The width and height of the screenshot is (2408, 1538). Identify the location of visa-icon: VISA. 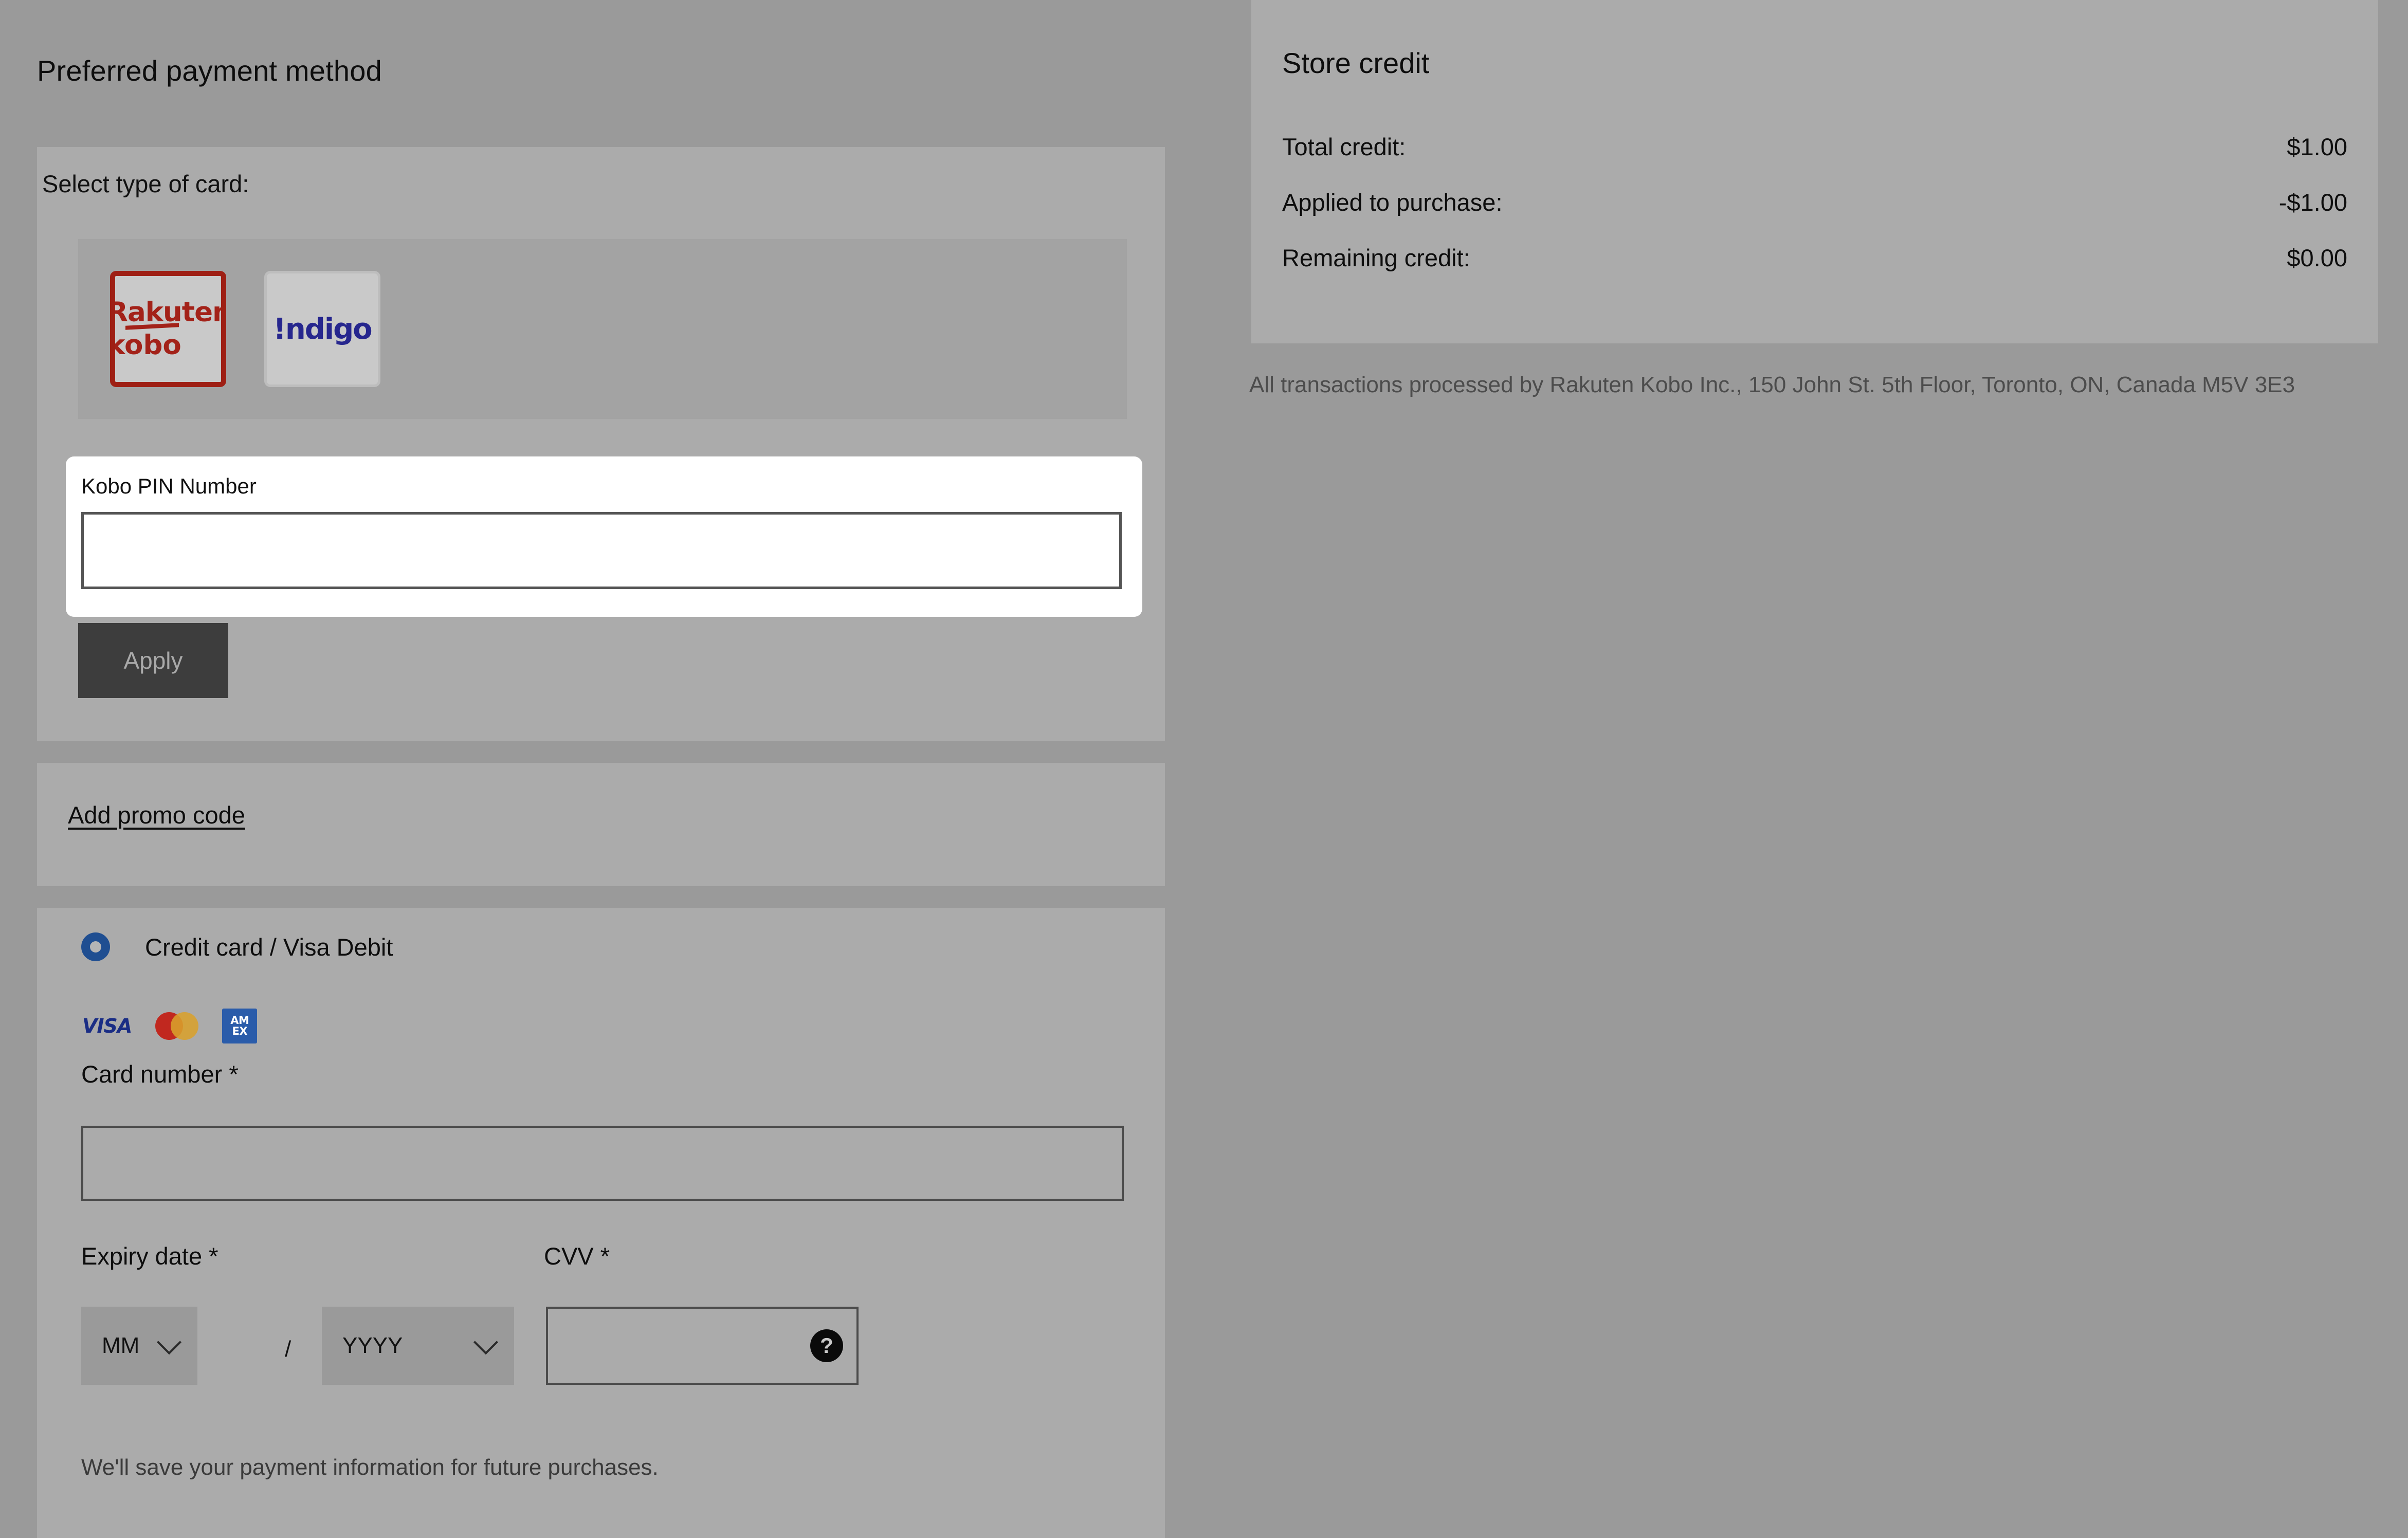
(107, 1026).